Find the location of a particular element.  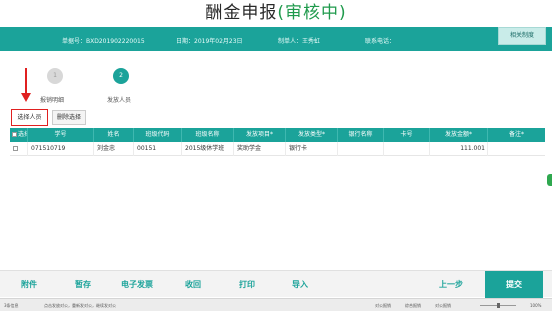

attach-button: 附件 is located at coordinates (29, 284).